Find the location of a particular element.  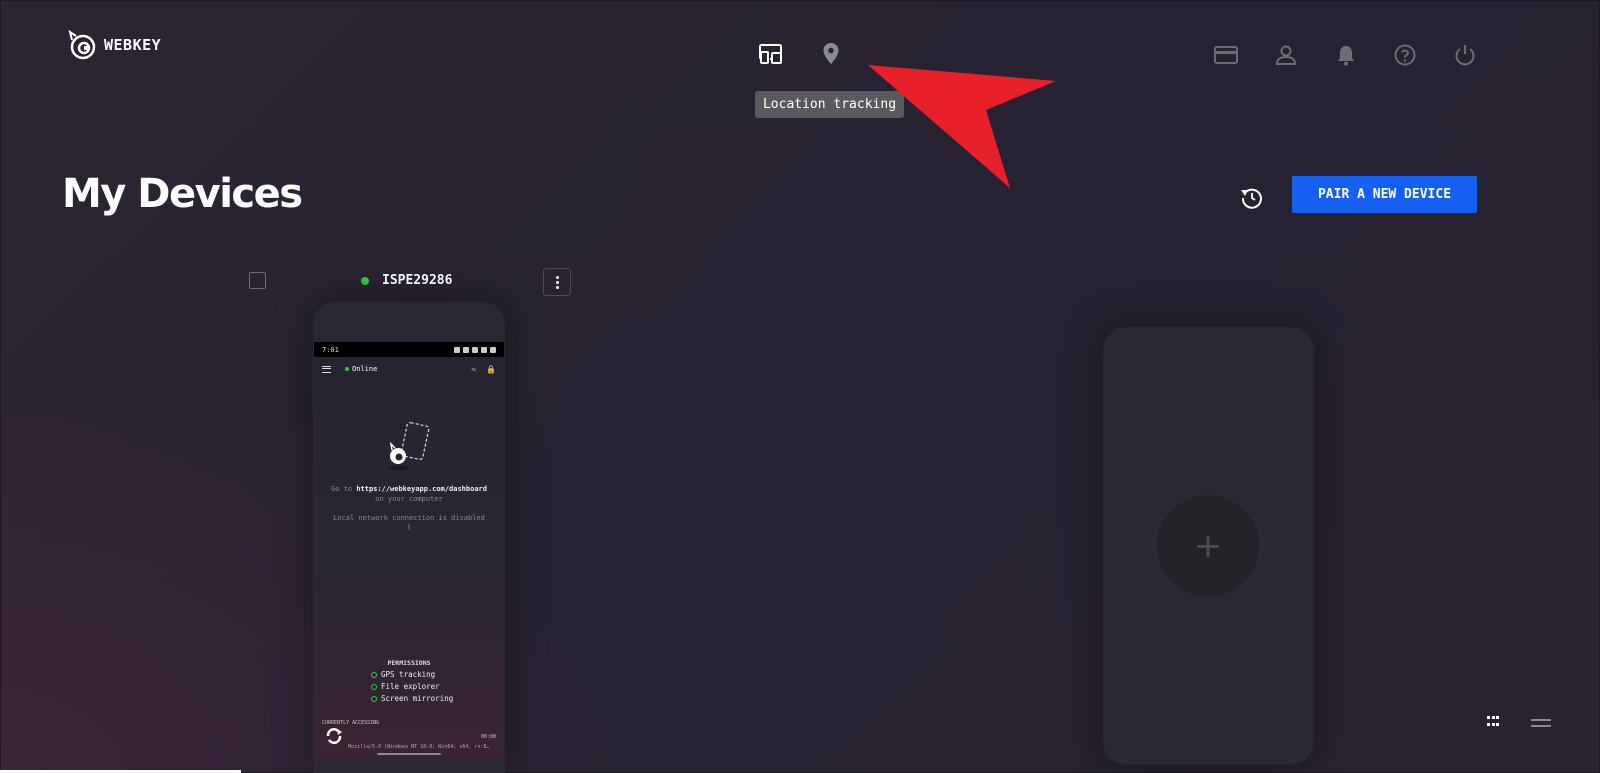

instruction-line: Go to https://webkeyapp.com/dashboard is located at coordinates (409, 489).